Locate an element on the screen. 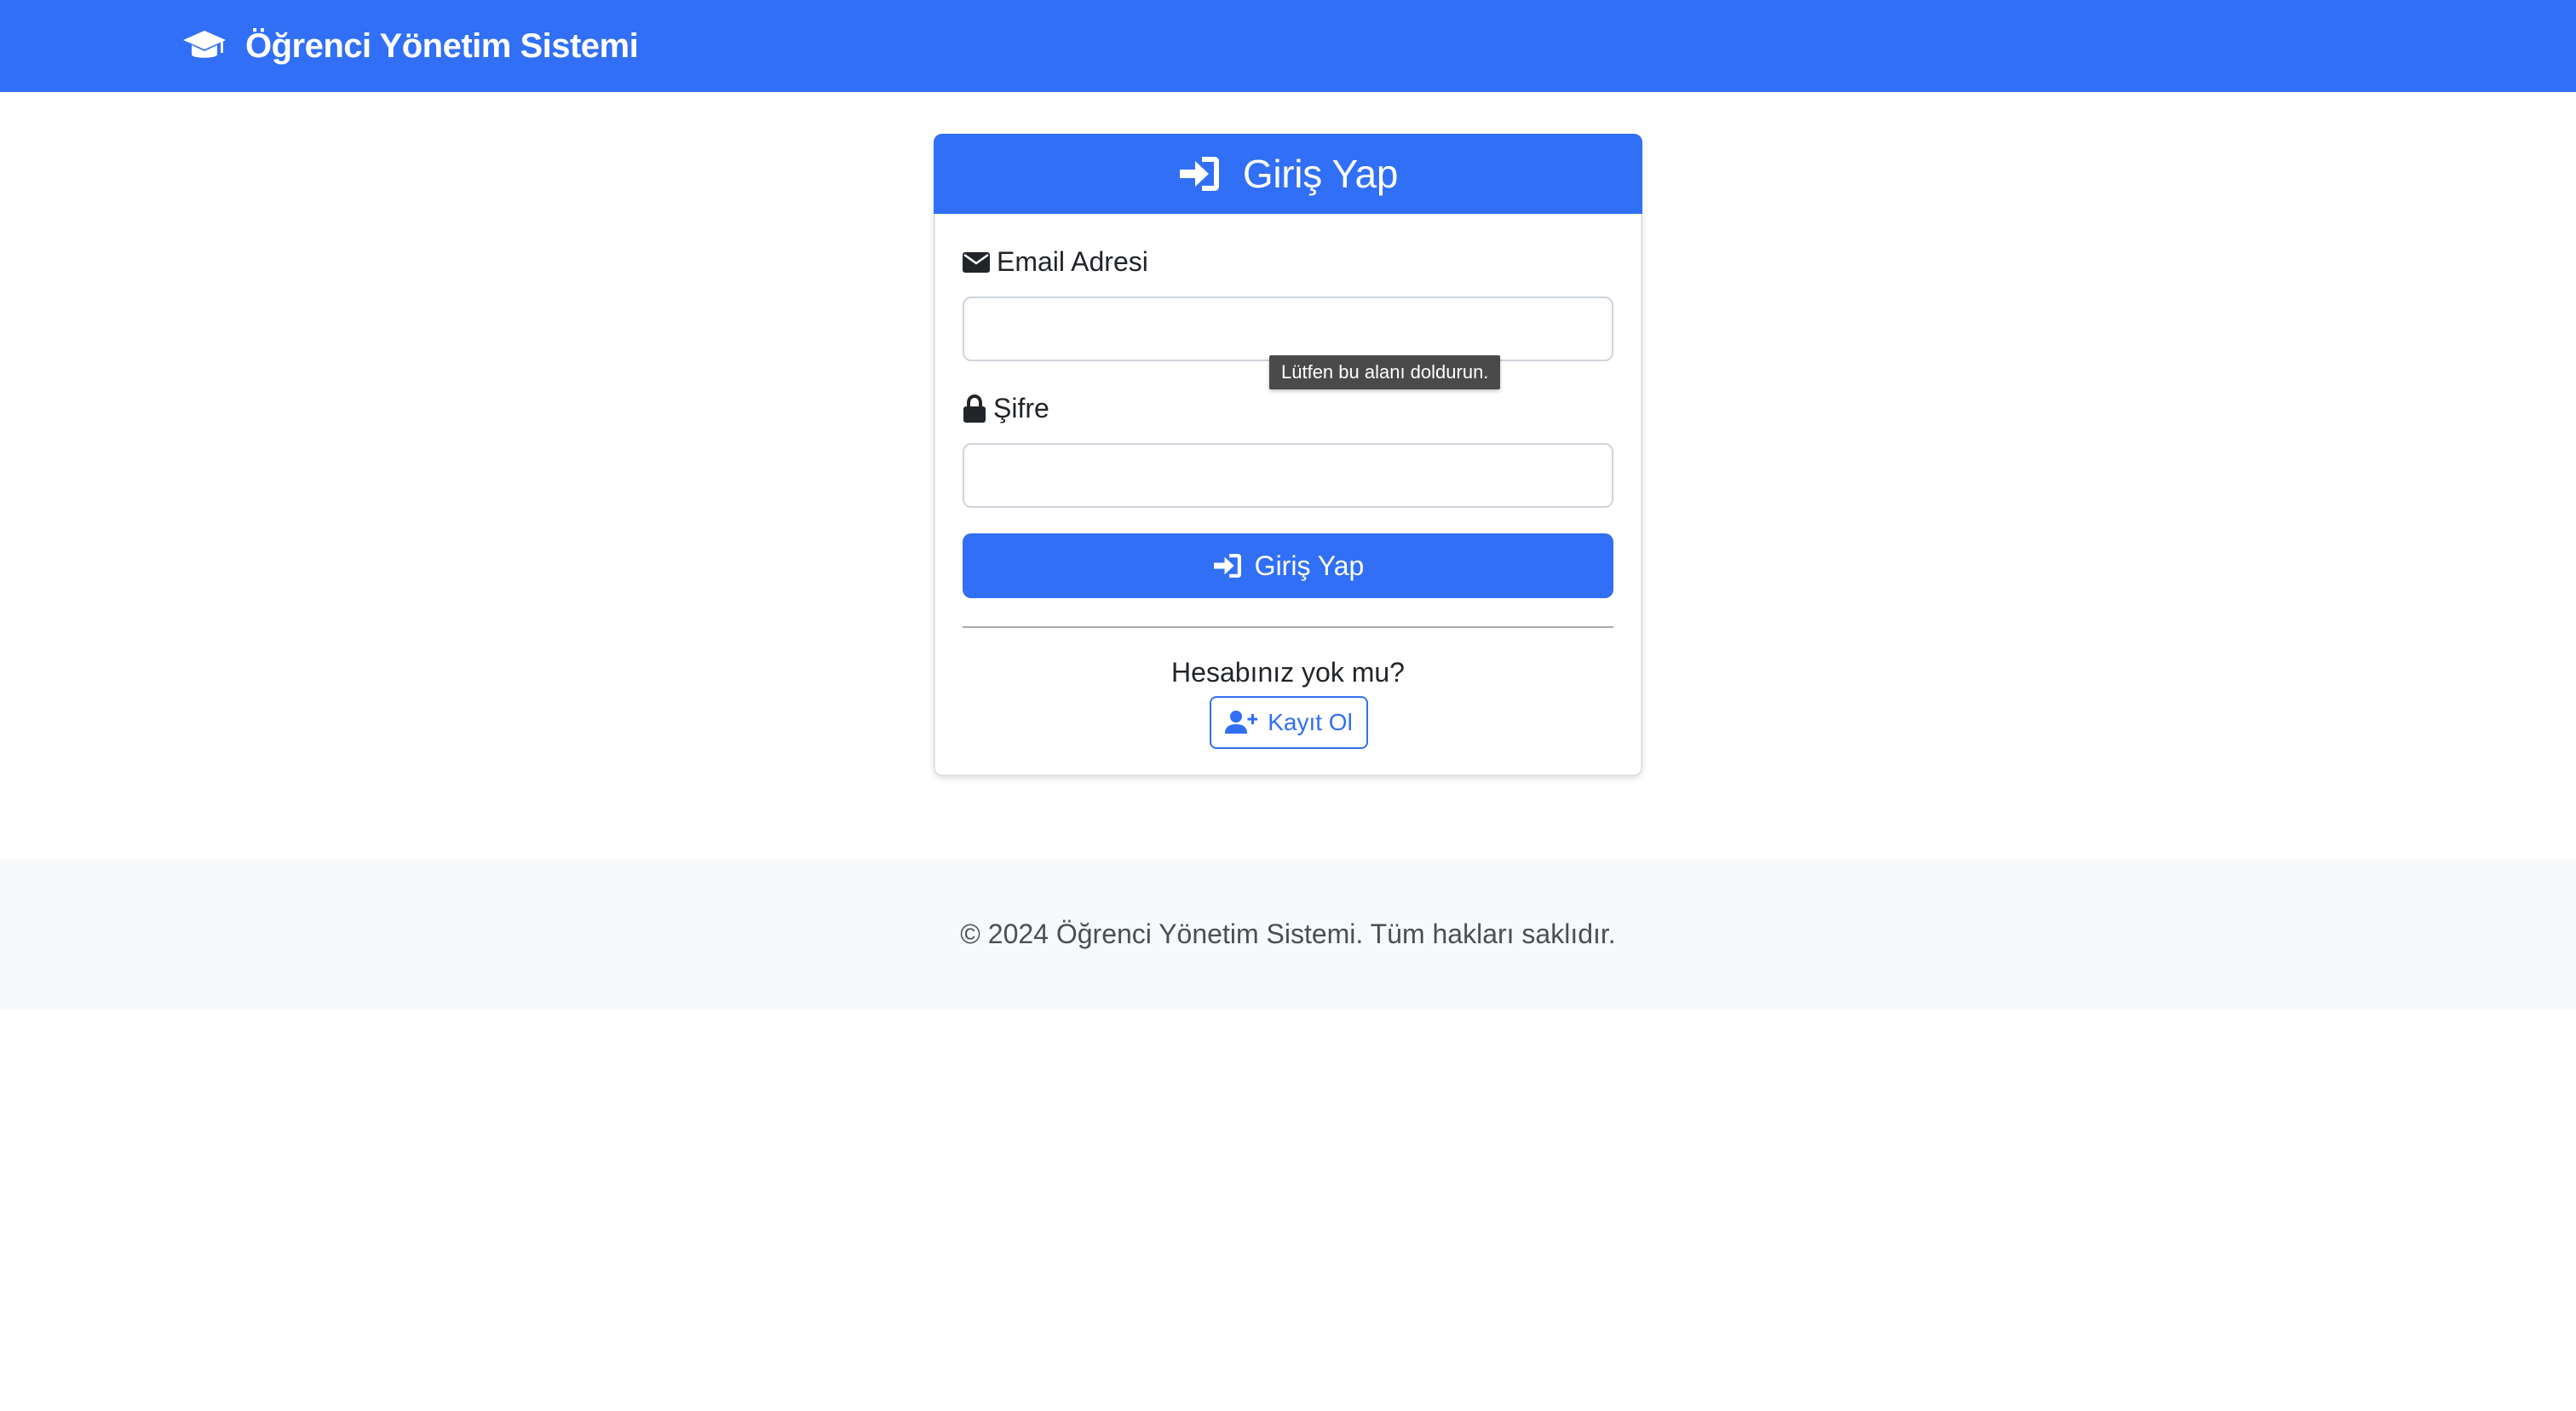 This screenshot has width=2576, height=1411. login-button: Giriş Yap is located at coordinates (1288, 565).